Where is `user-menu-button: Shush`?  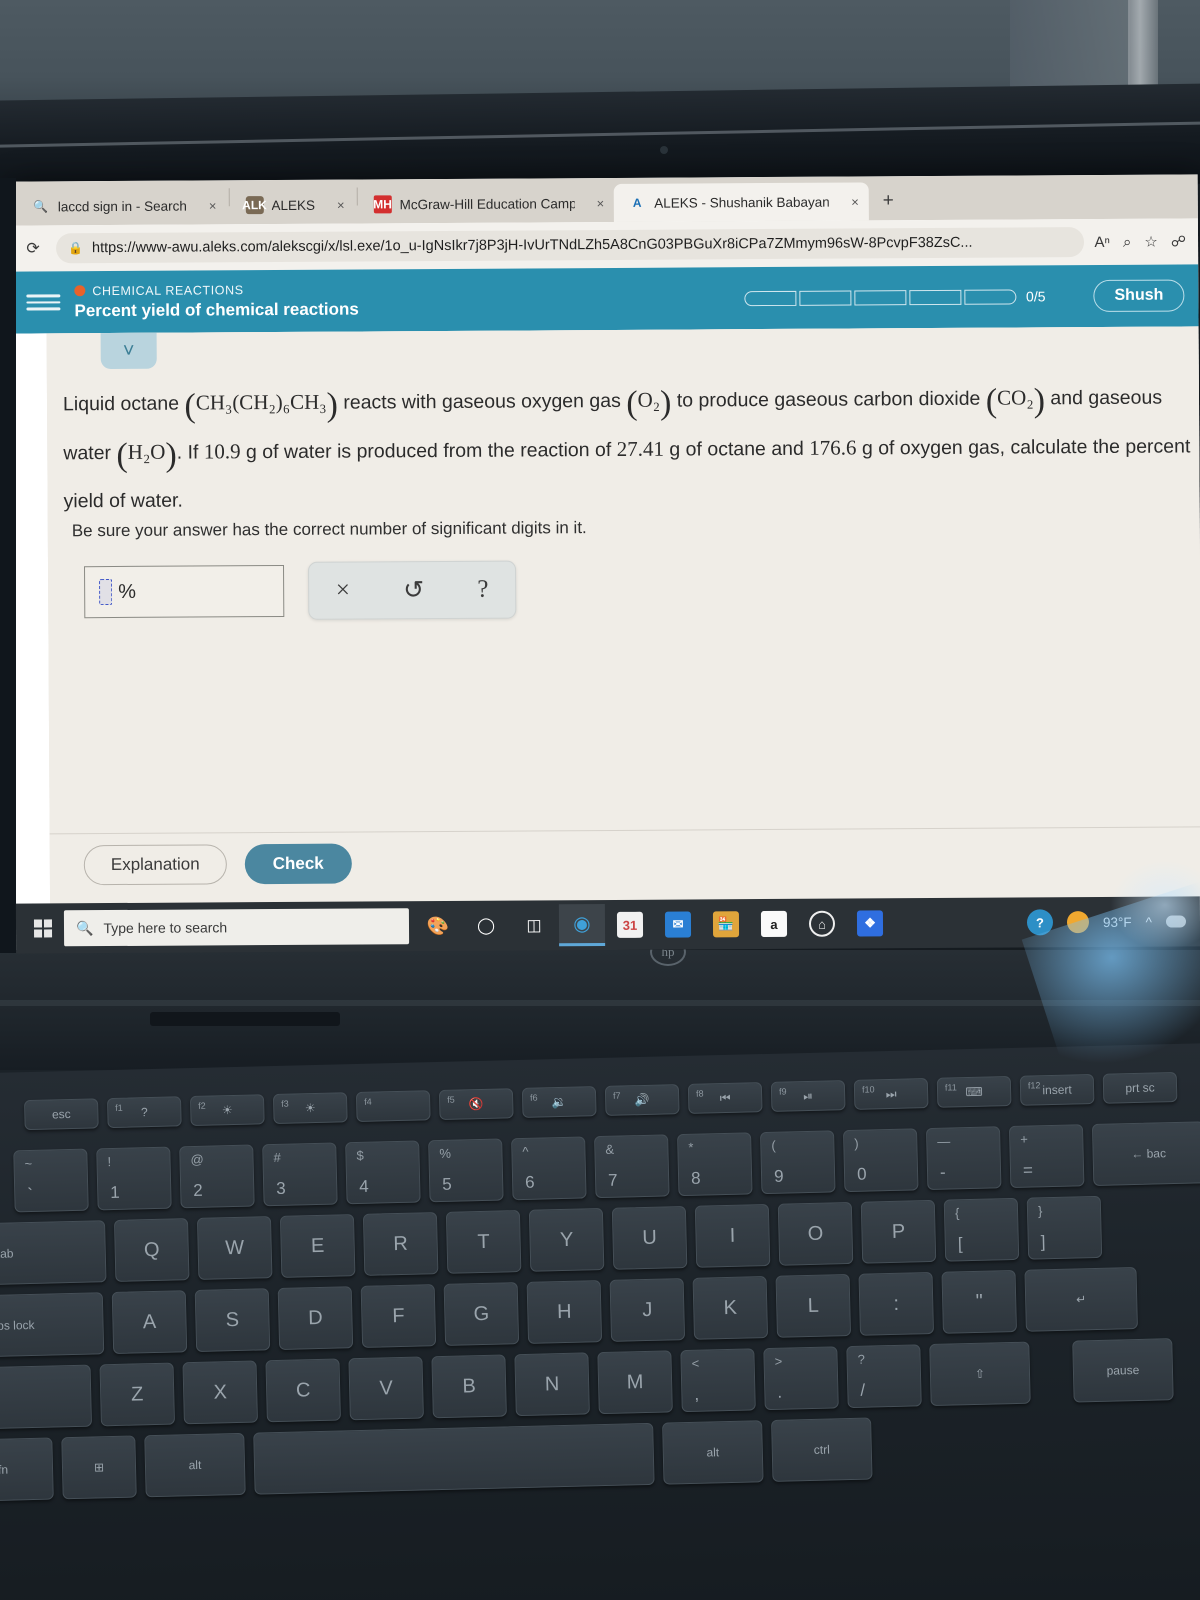 user-menu-button: Shush is located at coordinates (1139, 296).